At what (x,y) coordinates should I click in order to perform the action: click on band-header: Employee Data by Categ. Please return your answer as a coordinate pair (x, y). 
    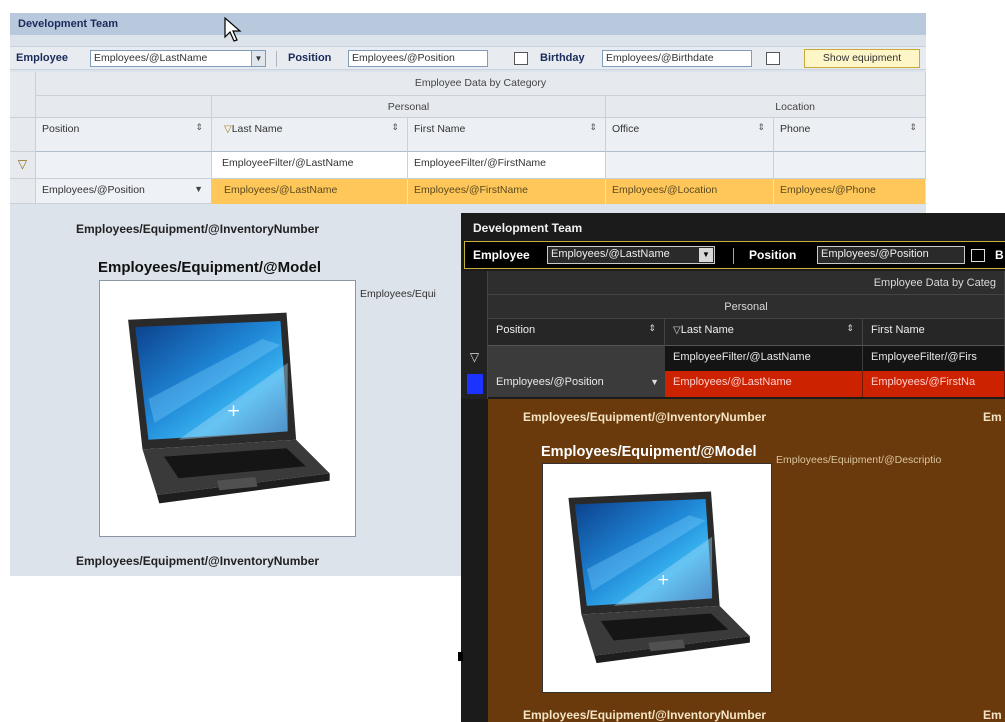
    Looking at the image, I should click on (746, 283).